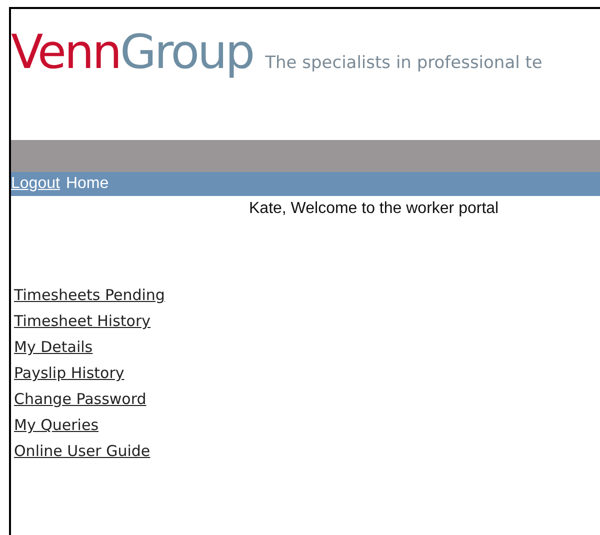  What do you see at coordinates (132, 52) in the screenshot?
I see `logo: VennGroup` at bounding box center [132, 52].